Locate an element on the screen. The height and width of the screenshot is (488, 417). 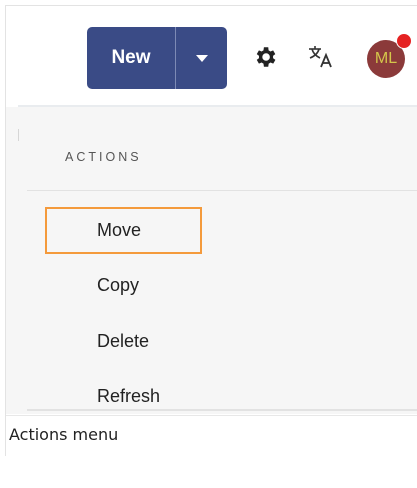
gear-icon is located at coordinates (265, 57).